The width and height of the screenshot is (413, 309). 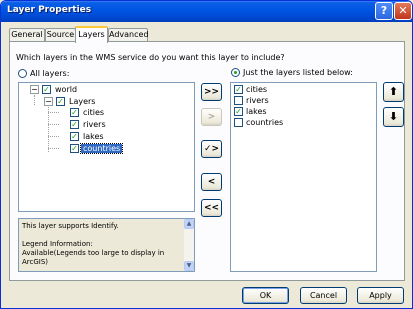 What do you see at coordinates (238, 111) in the screenshot?
I see `selected-lakes-checkbox: ✓` at bounding box center [238, 111].